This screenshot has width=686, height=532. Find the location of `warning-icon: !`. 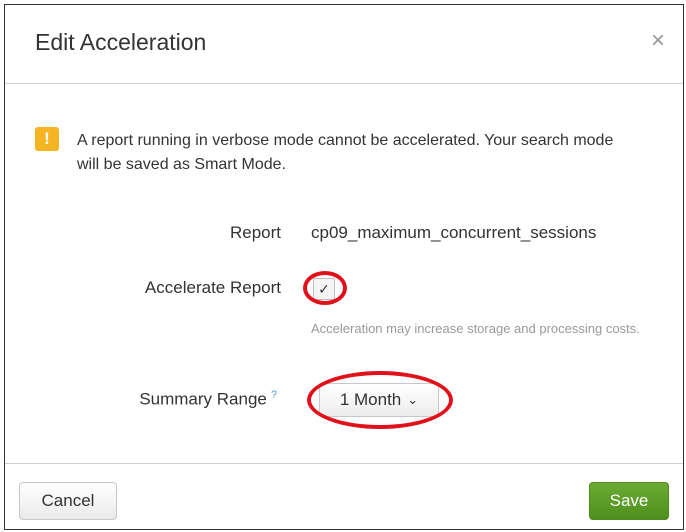

warning-icon: ! is located at coordinates (47, 139).